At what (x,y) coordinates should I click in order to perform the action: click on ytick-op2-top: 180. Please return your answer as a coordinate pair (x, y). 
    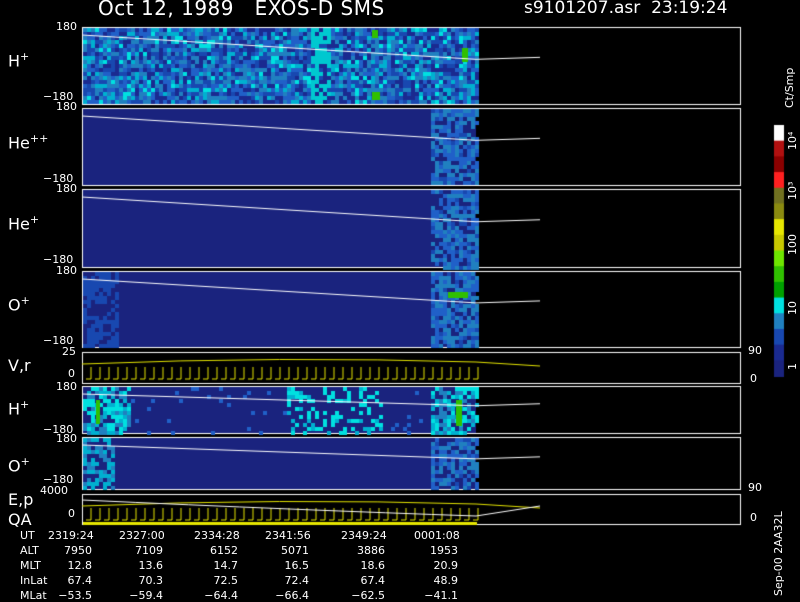
    Looking at the image, I should click on (66, 438).